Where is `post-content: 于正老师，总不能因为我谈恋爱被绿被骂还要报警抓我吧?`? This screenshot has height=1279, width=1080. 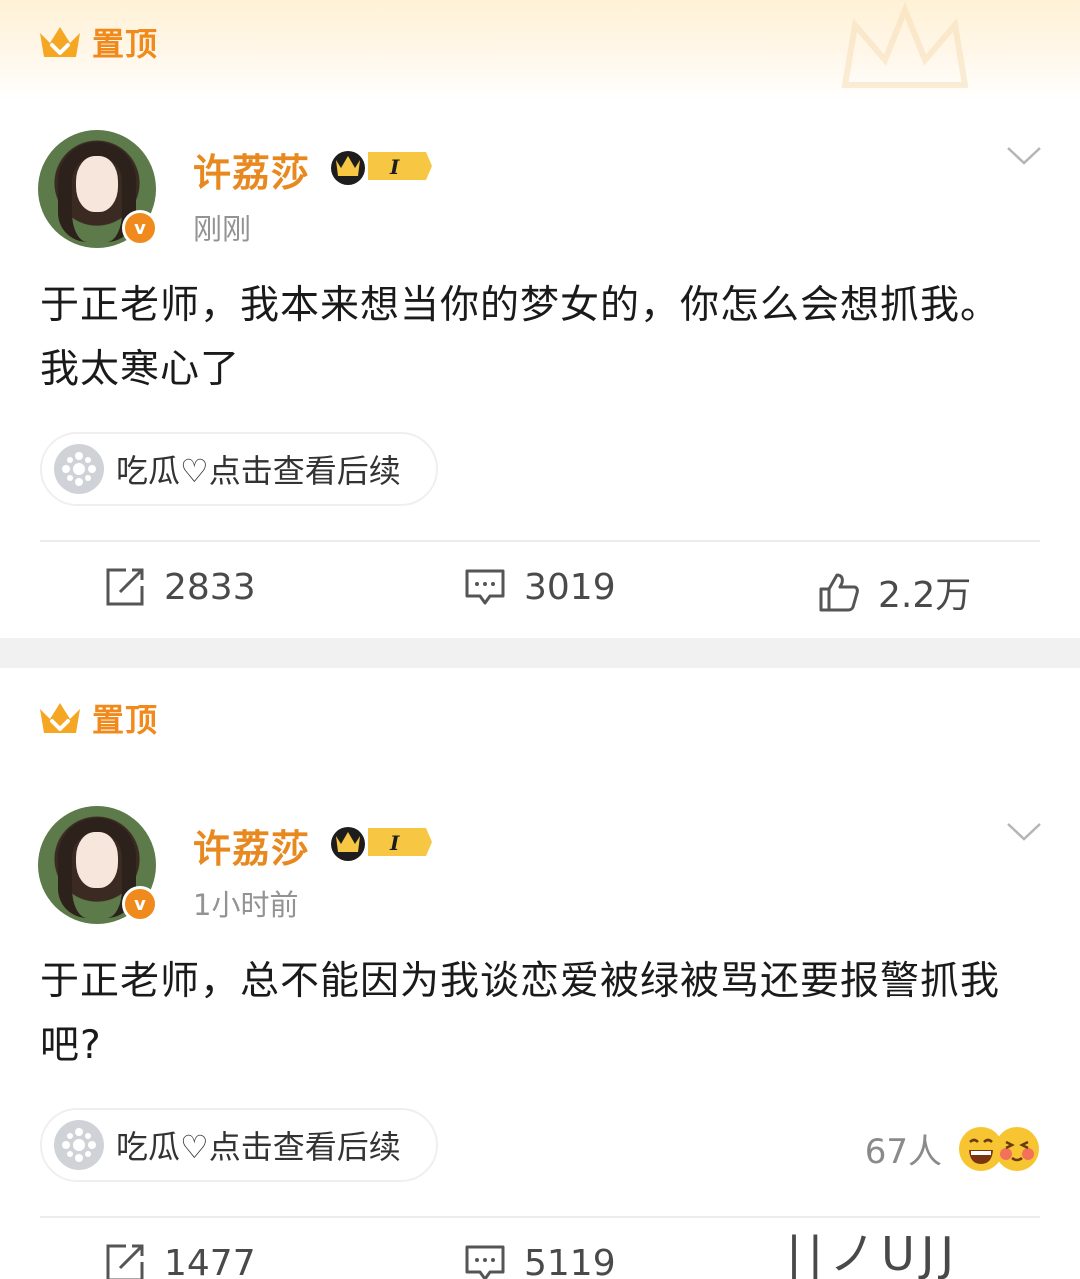 post-content: 于正老师，总不能因为我谈恋爱被绿被骂还要报警抓我吧? is located at coordinates (520, 1013).